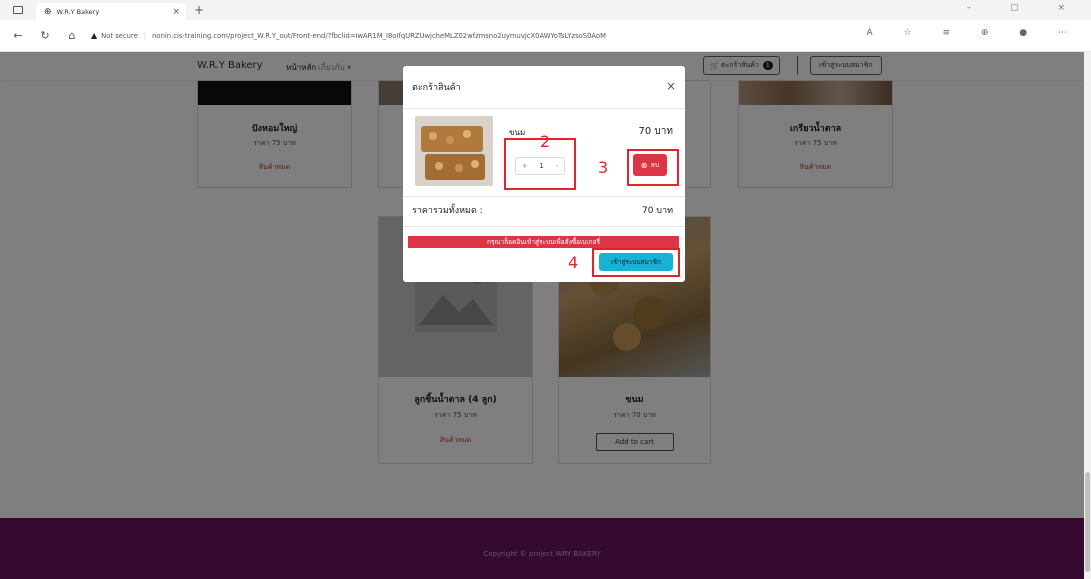  What do you see at coordinates (199, 10) in the screenshot?
I see `new-tab-icon: +` at bounding box center [199, 10].